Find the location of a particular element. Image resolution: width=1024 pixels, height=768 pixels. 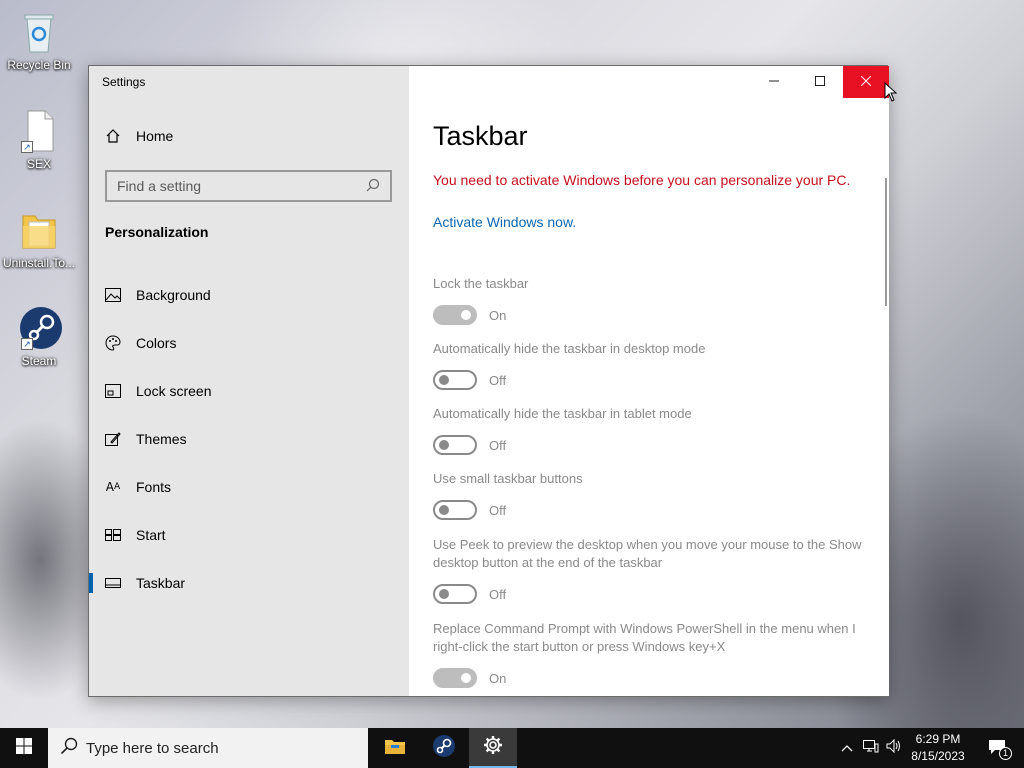

setting-small-buttons: Use small taskbar buttons Off is located at coordinates (653, 495).